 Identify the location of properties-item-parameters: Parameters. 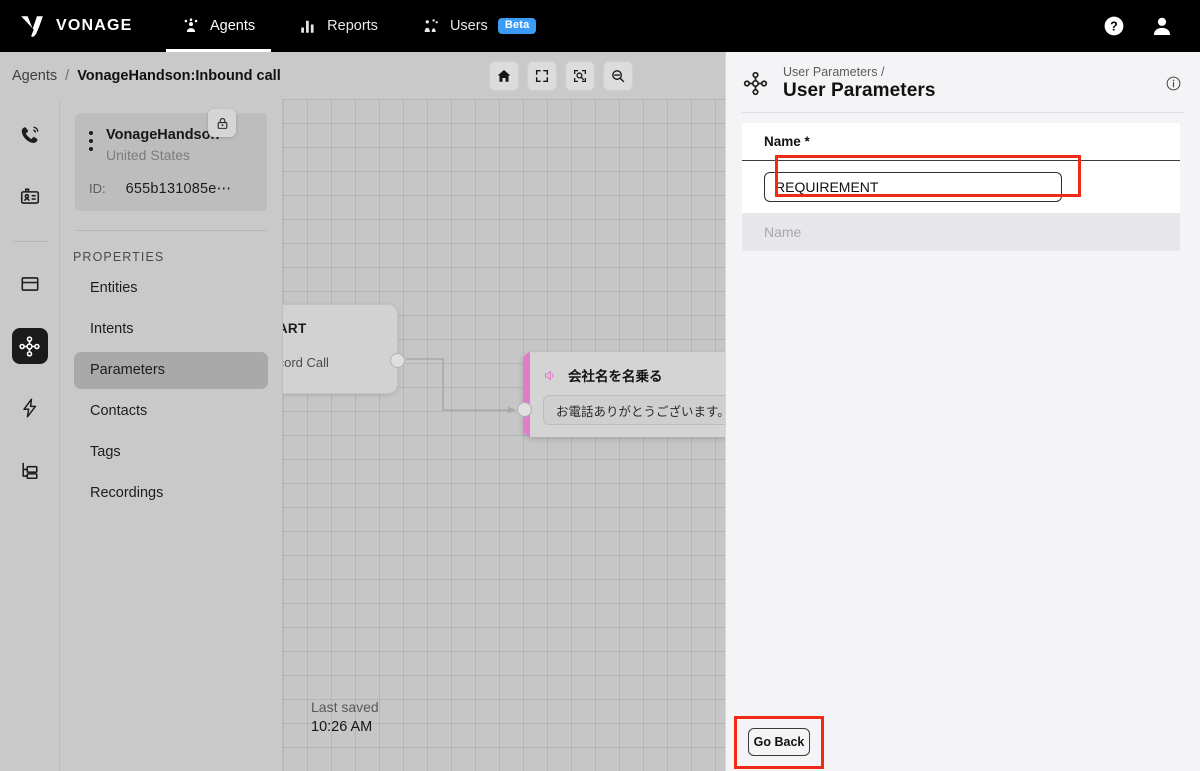
(171, 370).